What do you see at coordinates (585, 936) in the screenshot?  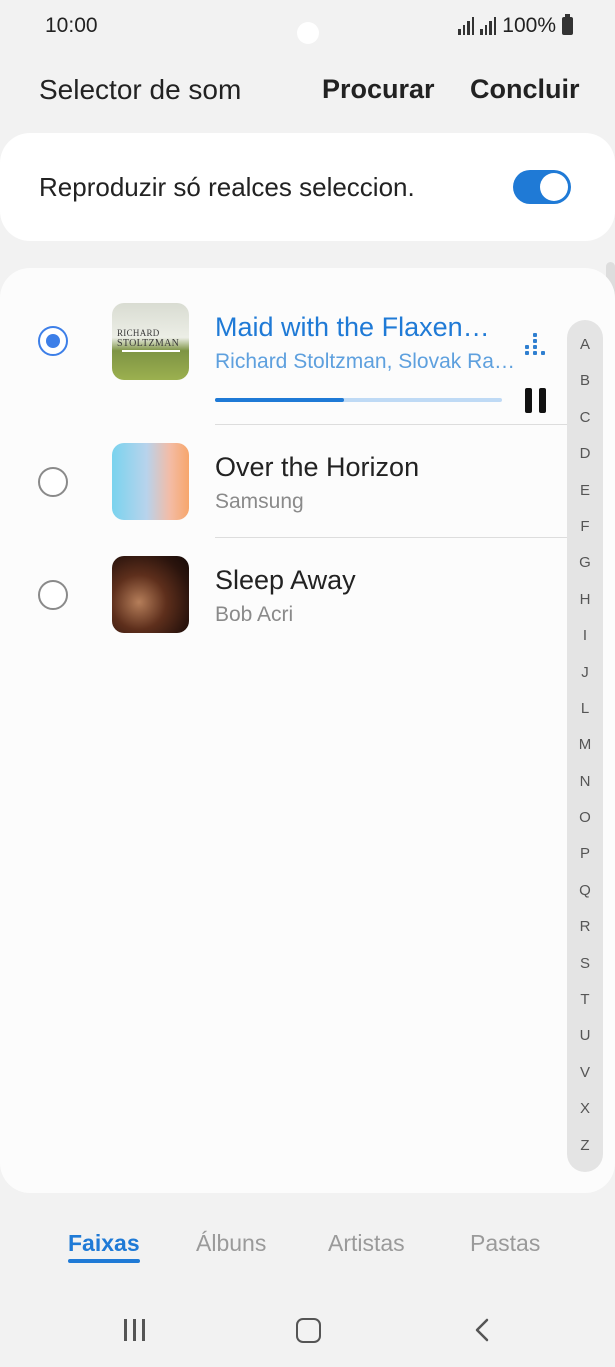 I see `index-letter: R` at bounding box center [585, 936].